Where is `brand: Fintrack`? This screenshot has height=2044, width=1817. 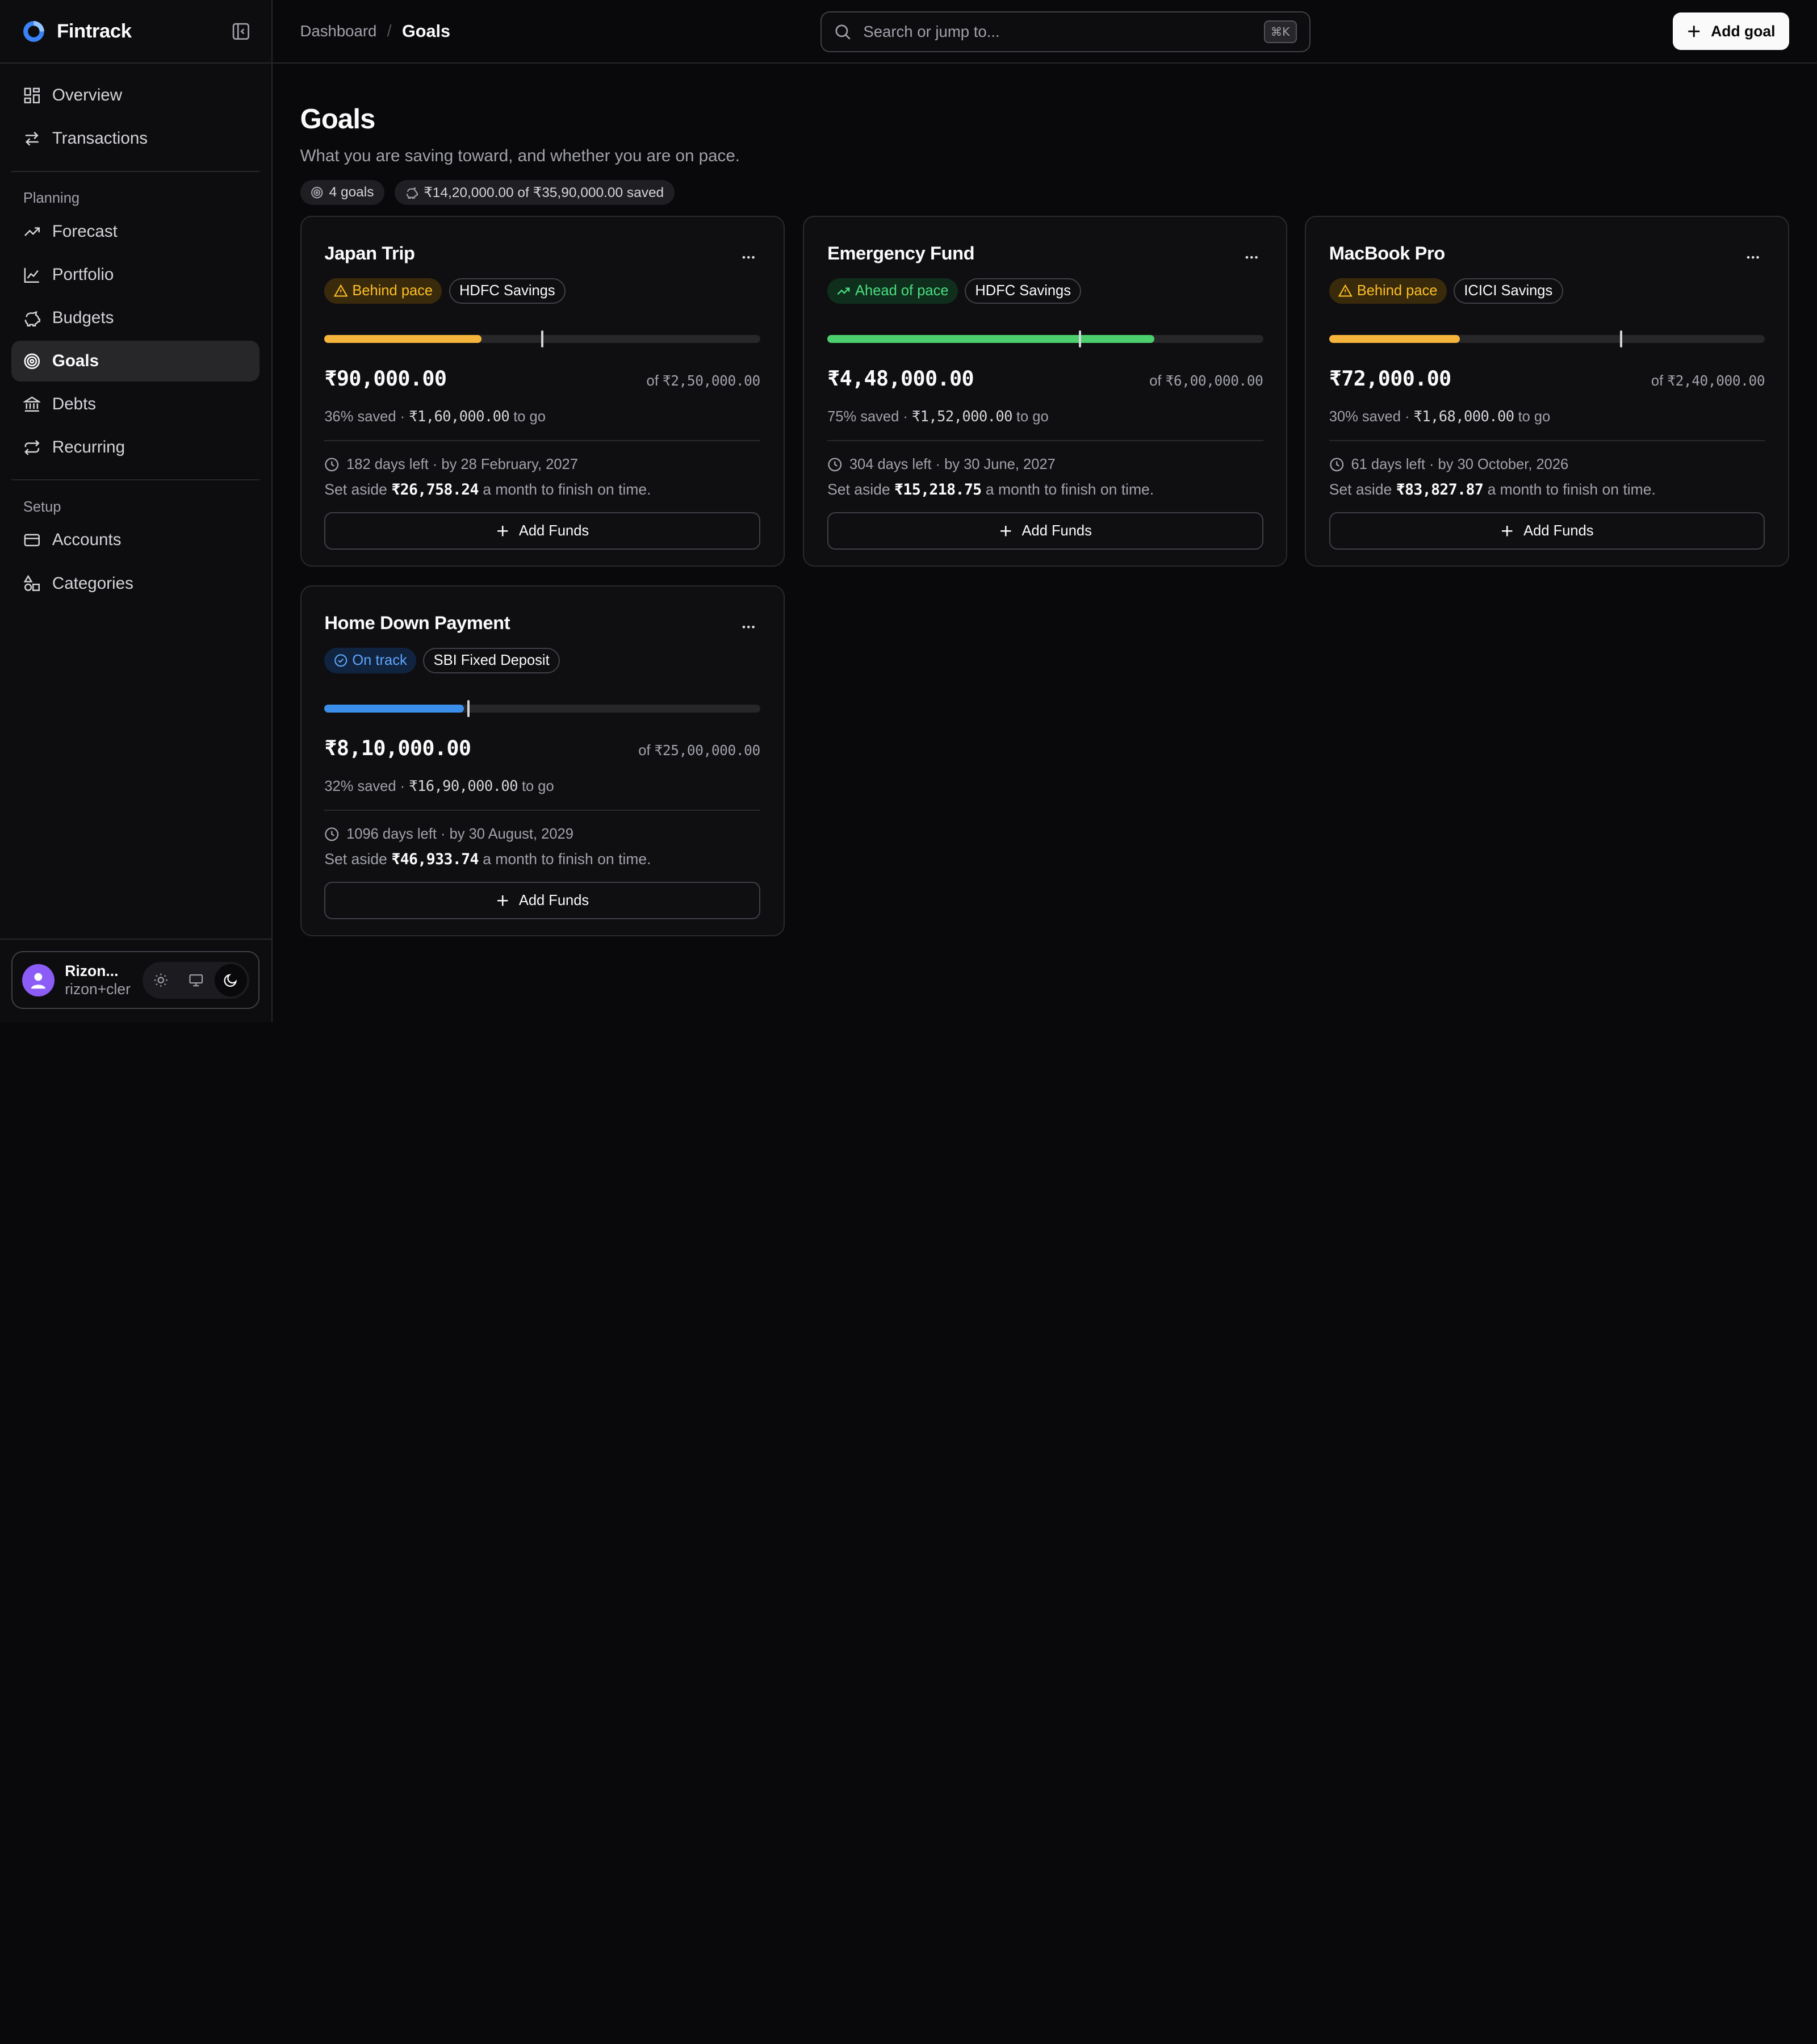 brand: Fintrack is located at coordinates (135, 32).